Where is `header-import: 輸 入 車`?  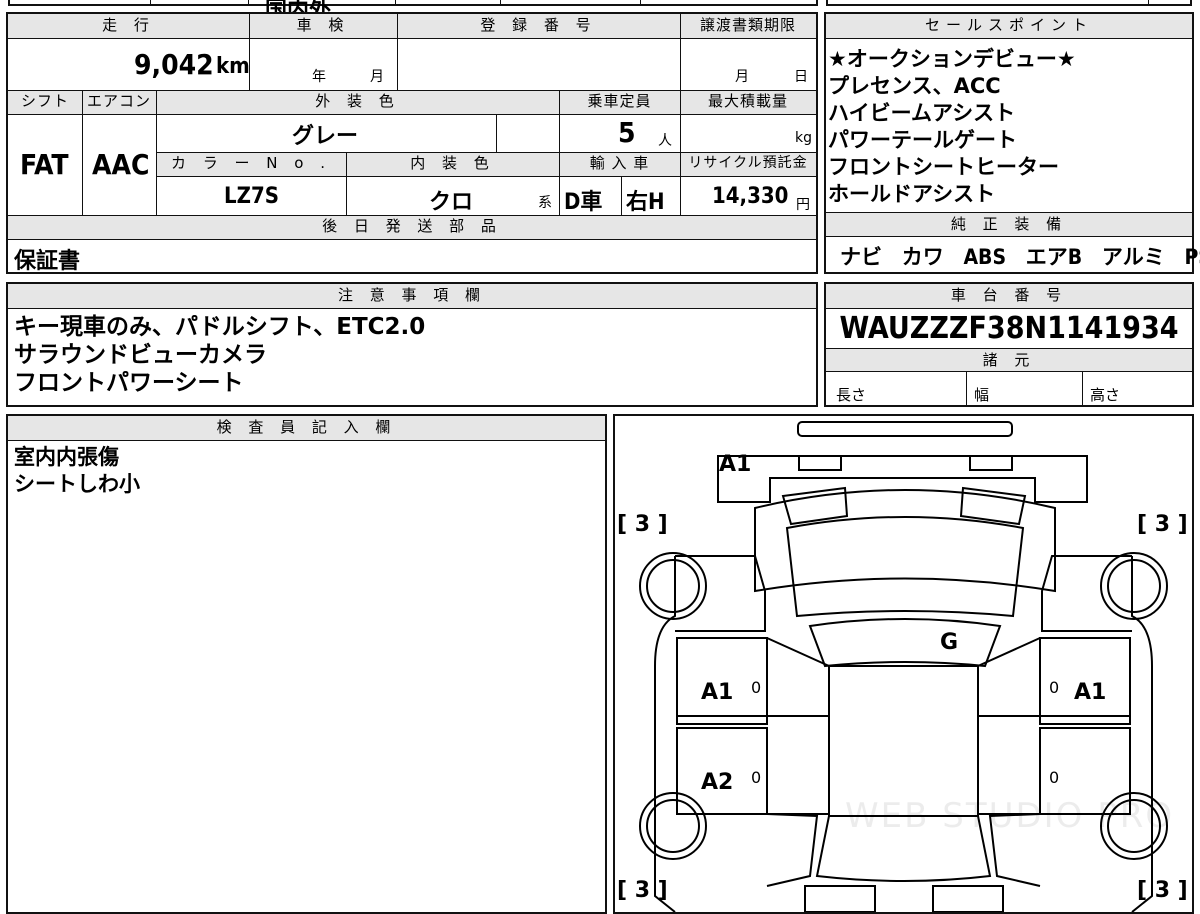
header-import: 輸 入 車 is located at coordinates (619, 164).